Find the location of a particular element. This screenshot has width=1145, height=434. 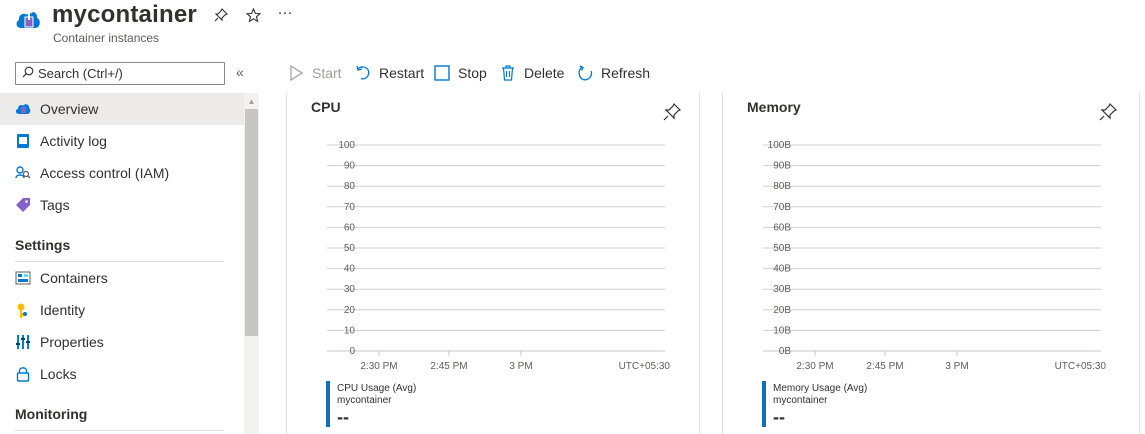

sidebar-item-access-control: Access control (IAM) is located at coordinates (122, 173).